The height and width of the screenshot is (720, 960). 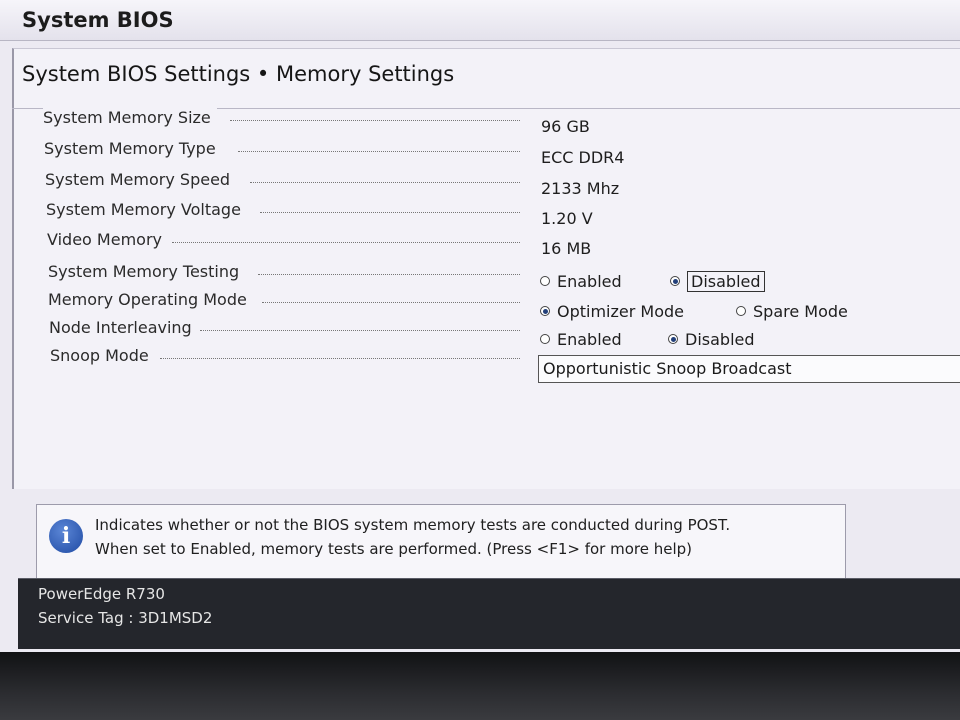 I want to click on app-title: System BIOS, so click(x=98, y=20).